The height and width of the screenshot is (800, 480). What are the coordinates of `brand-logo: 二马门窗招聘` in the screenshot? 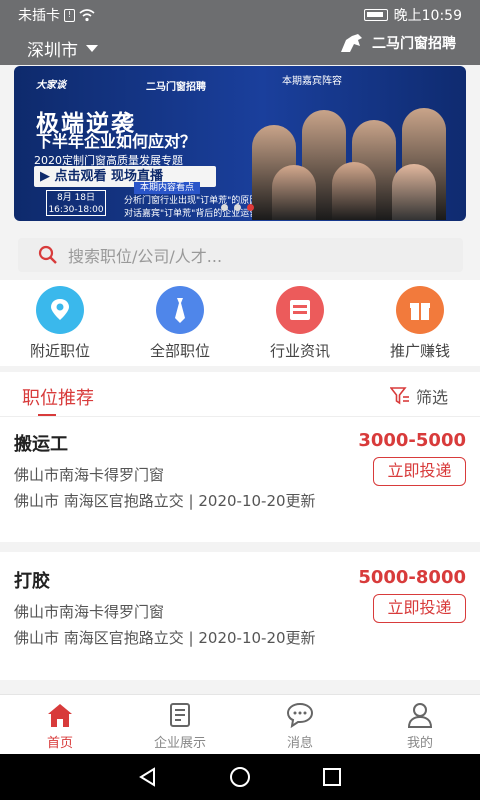 It's located at (397, 43).